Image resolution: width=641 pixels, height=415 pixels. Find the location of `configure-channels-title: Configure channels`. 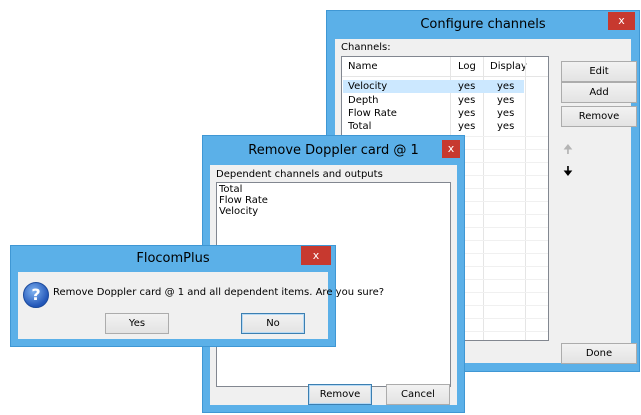

configure-channels-title: Configure channels is located at coordinates (483, 24).